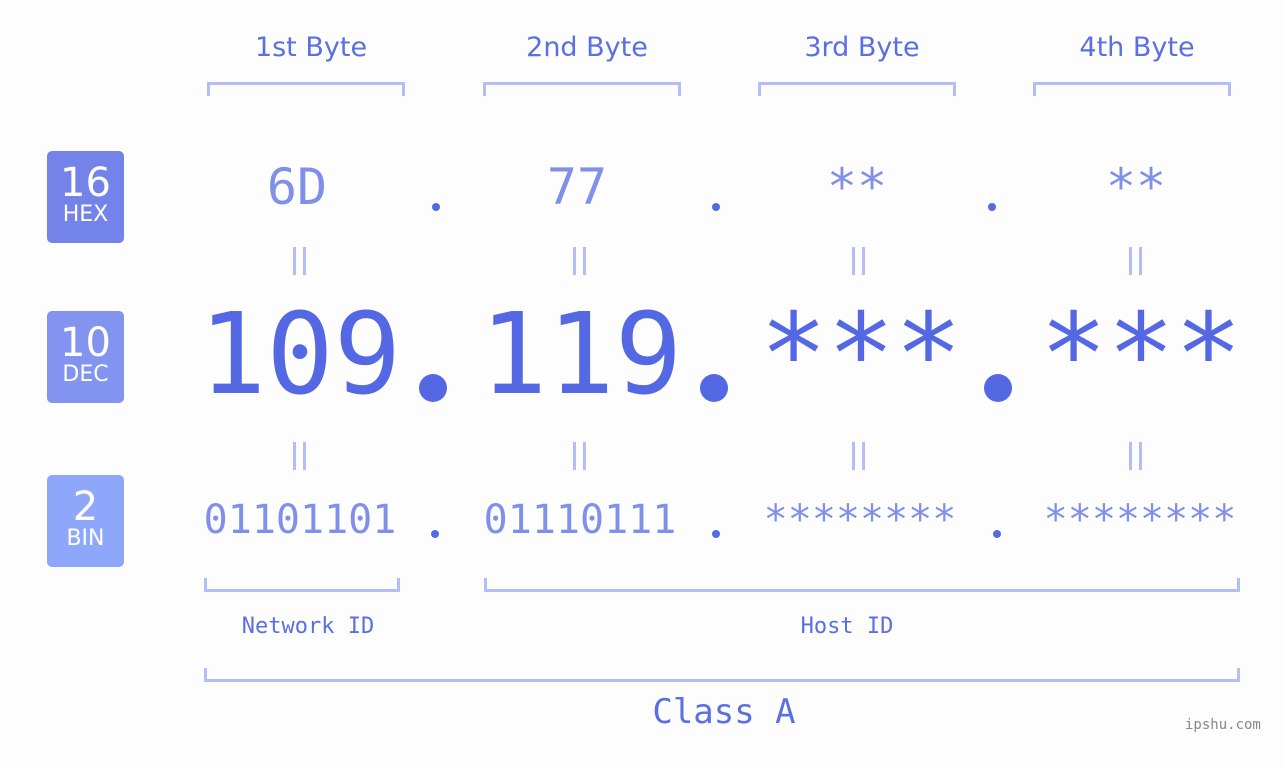 The image size is (1285, 767). What do you see at coordinates (722, 675) in the screenshot?
I see `class-bracket` at bounding box center [722, 675].